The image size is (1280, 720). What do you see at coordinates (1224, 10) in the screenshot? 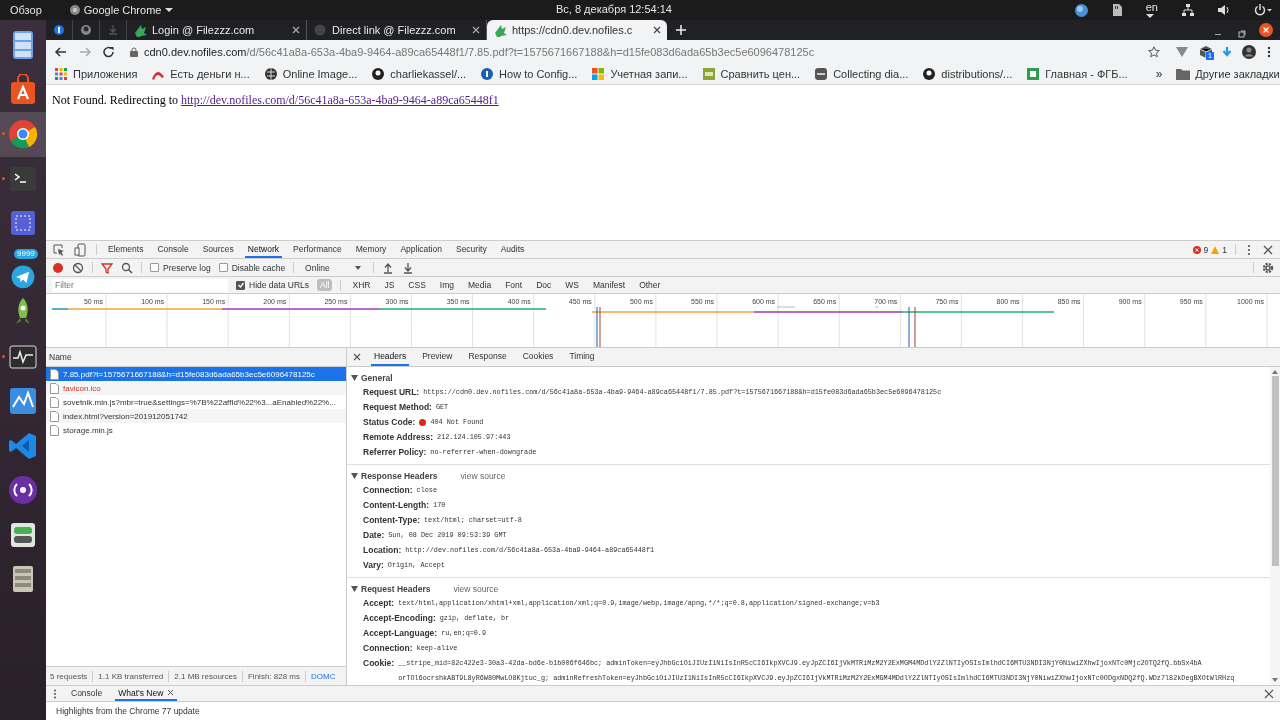
I see `speaker-icon` at bounding box center [1224, 10].